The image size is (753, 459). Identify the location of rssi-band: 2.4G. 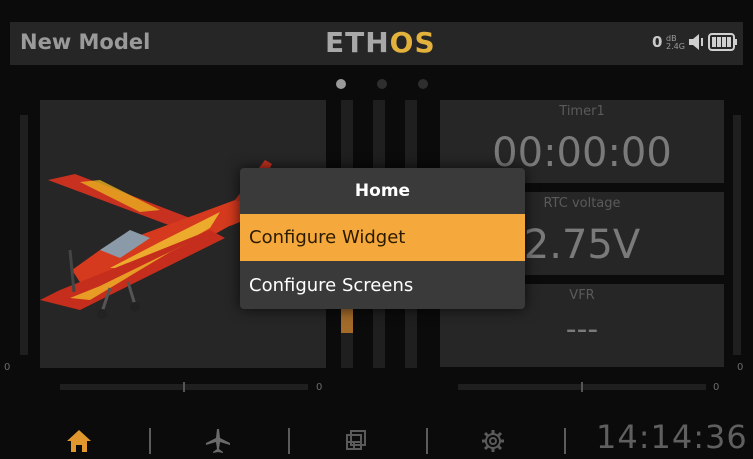
(675, 46).